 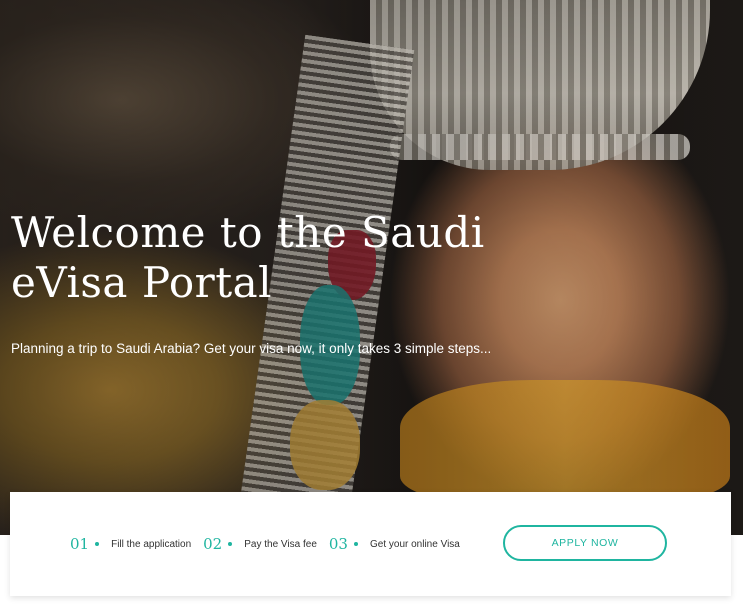 I want to click on step-number: 02, so click(x=213, y=544).